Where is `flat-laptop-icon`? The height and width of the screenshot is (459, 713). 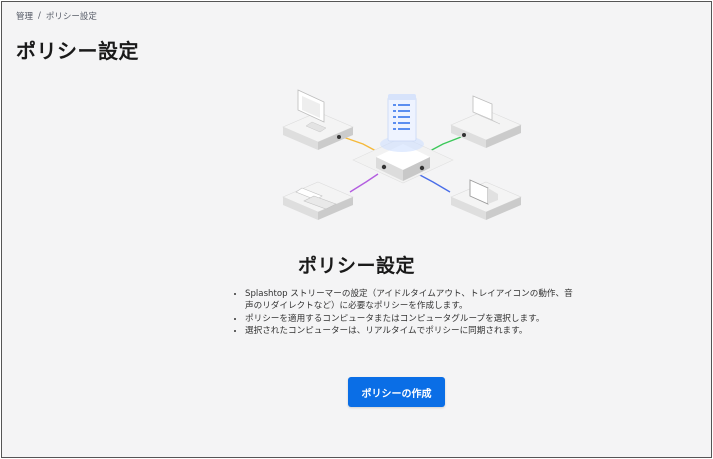 flat-laptop-icon is located at coordinates (318, 200).